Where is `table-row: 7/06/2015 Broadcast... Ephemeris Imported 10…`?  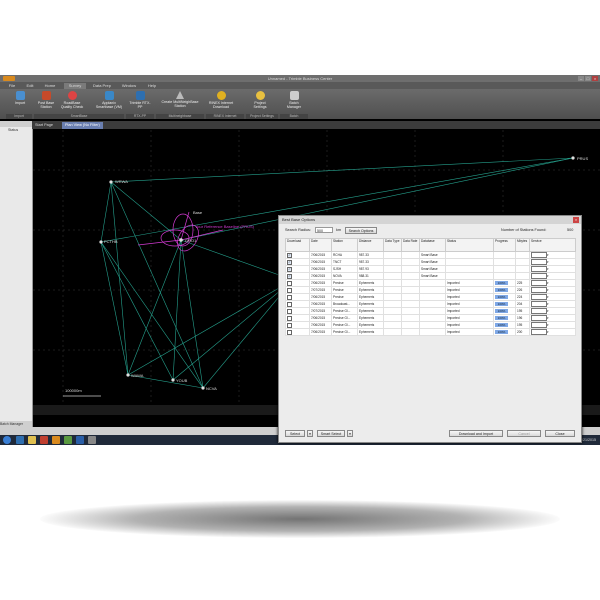 table-row: 7/06/2015 Broadcast... Ephemeris Imported 10… is located at coordinates (430, 304).